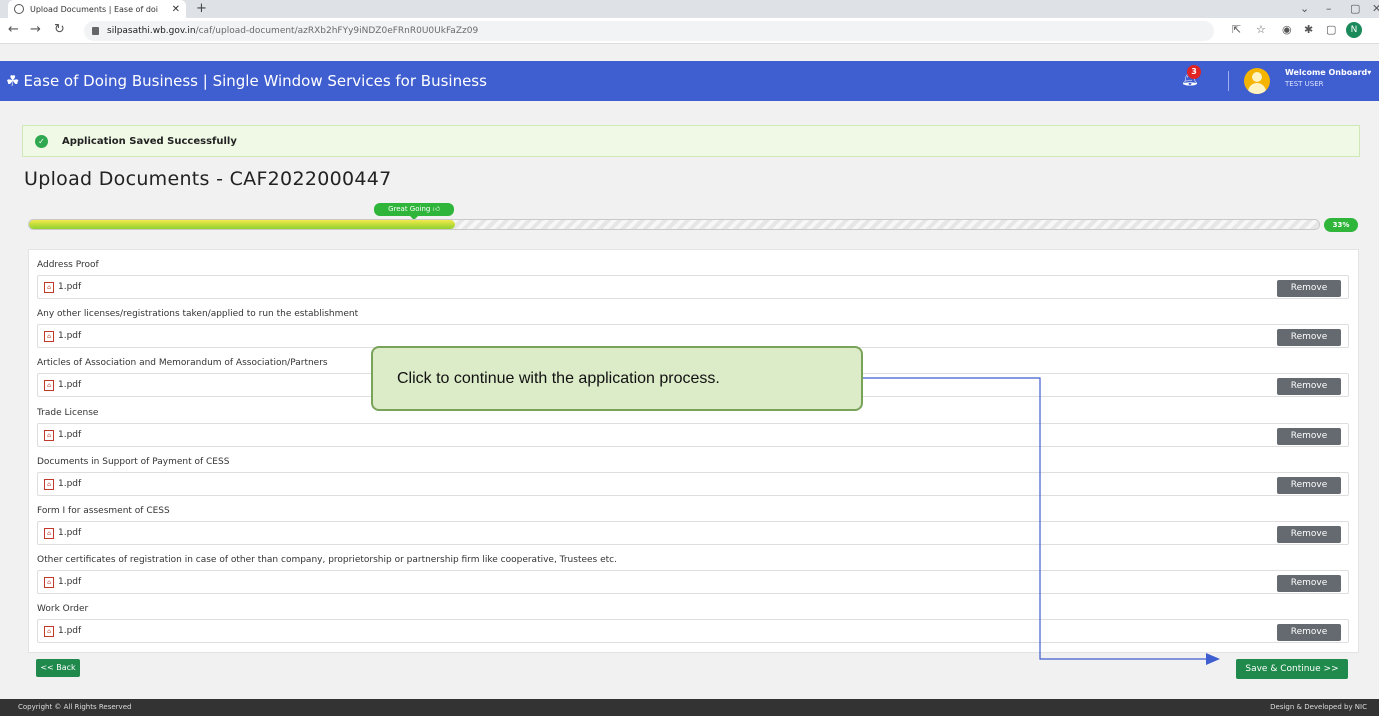 This screenshot has width=1379, height=716. I want to click on document-item: Work Order ⌂ 1.pdf Remove, so click(693, 622).